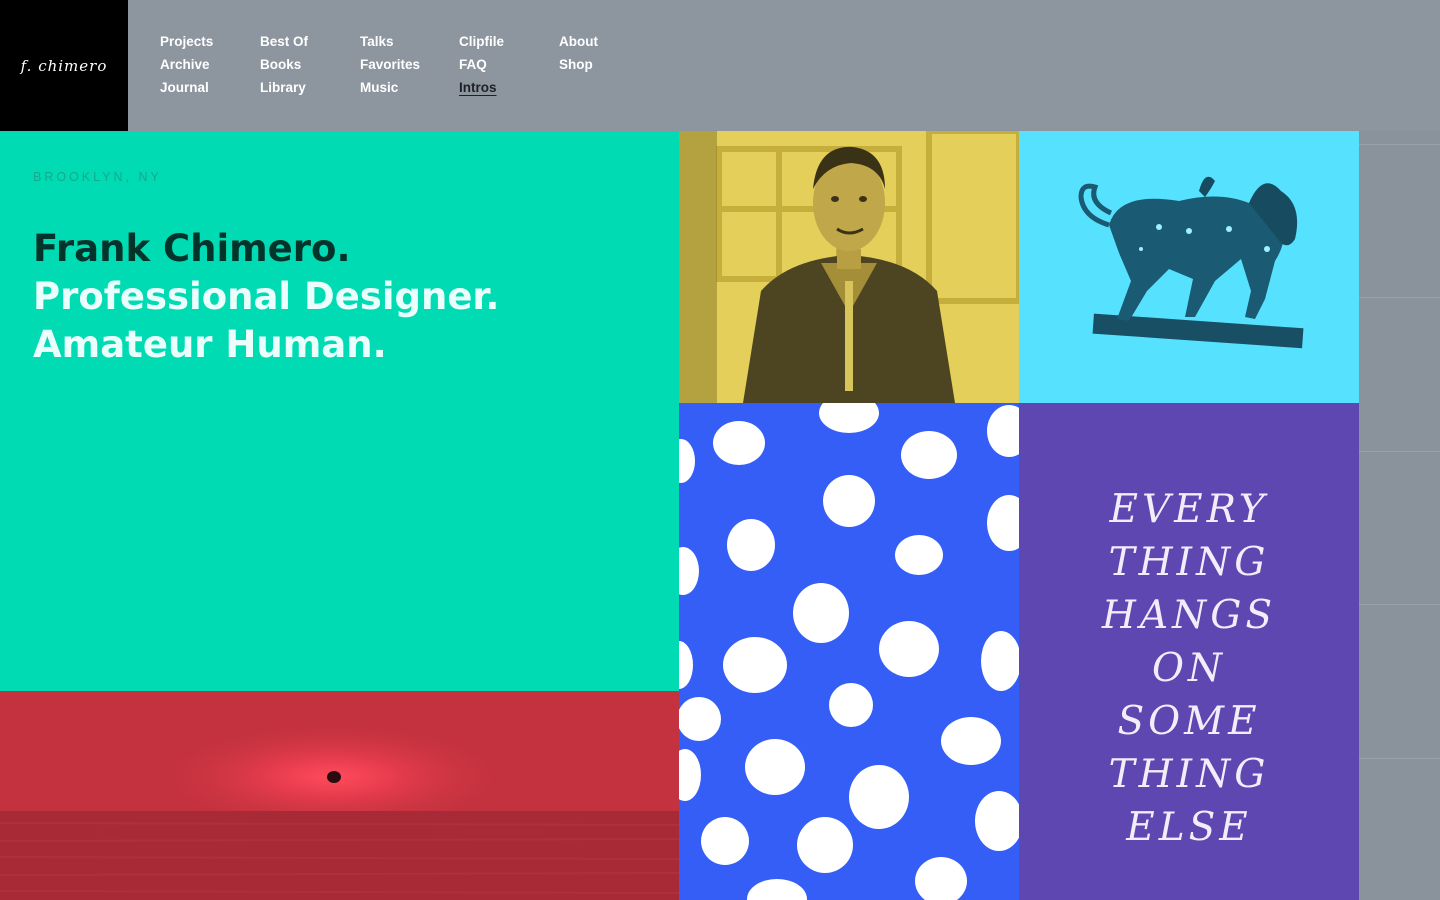 Image resolution: width=1440 pixels, height=900 pixels. What do you see at coordinates (1189, 509) in the screenshot?
I see `quote-line: EVERY` at bounding box center [1189, 509].